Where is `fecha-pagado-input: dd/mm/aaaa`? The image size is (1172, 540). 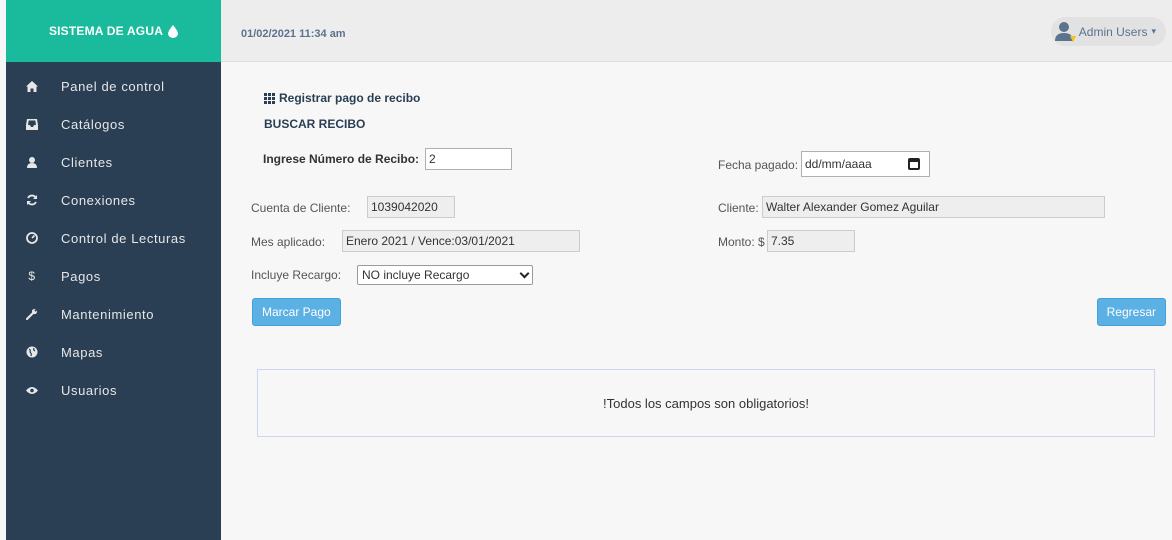
fecha-pagado-input: dd/mm/aaaa is located at coordinates (865, 164).